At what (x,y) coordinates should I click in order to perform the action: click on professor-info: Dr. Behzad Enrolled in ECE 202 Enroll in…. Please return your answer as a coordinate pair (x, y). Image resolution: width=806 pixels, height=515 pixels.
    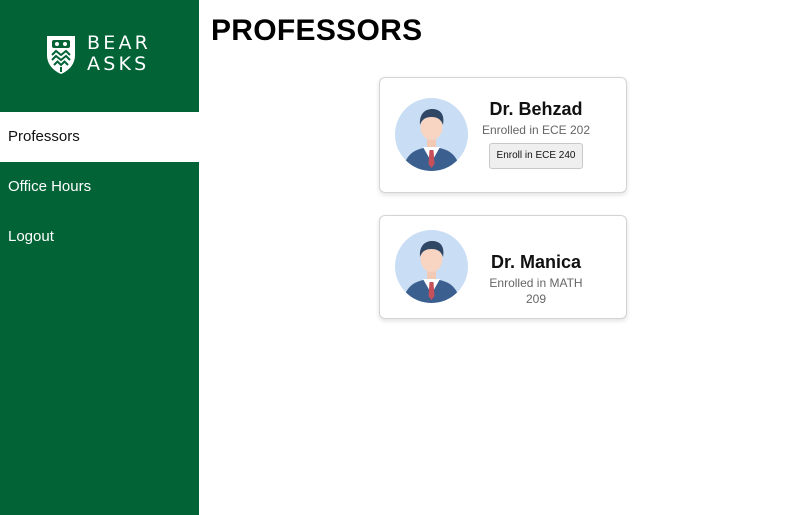
    Looking at the image, I should click on (536, 133).